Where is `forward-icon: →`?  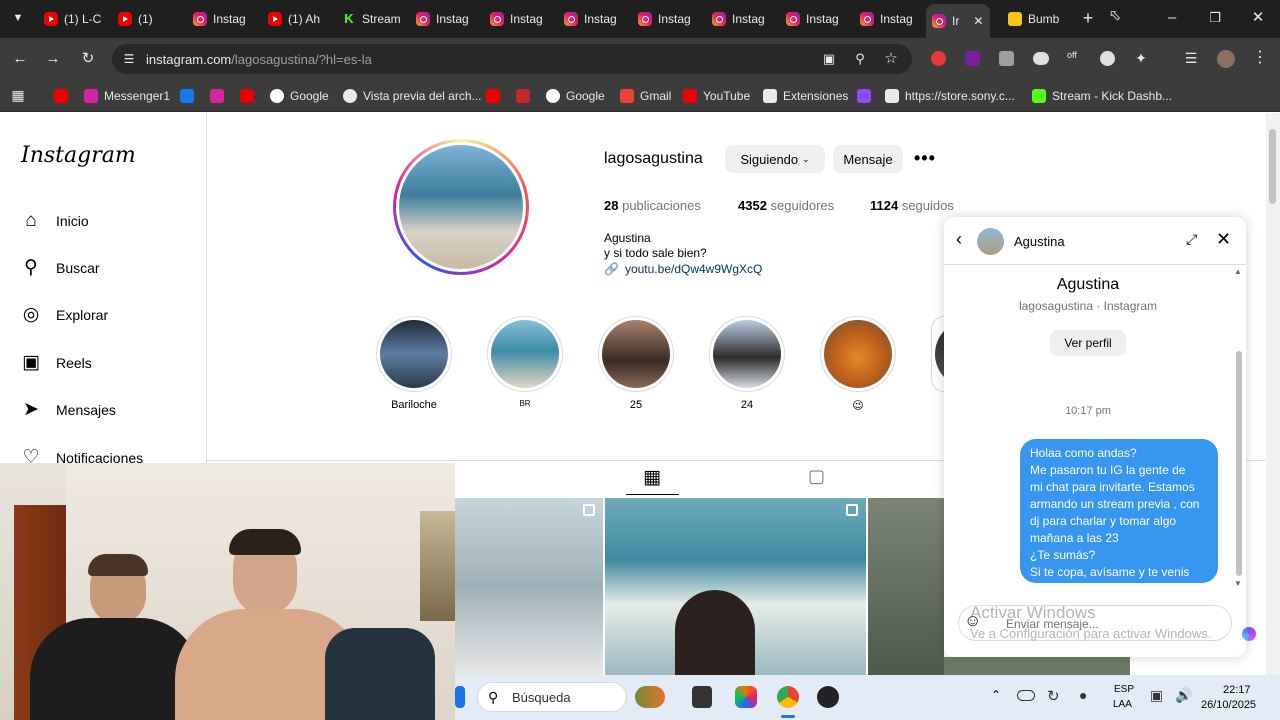
forward-icon: → is located at coordinates (53, 59).